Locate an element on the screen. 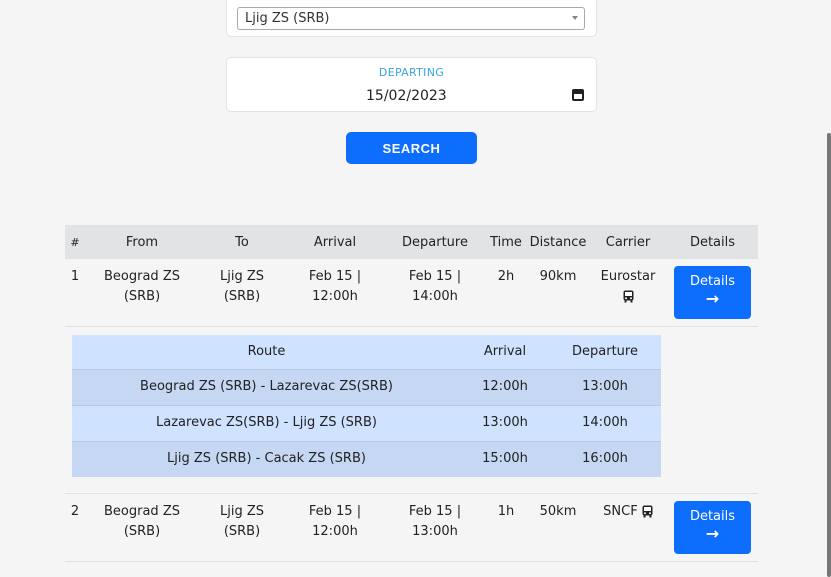 Image resolution: width=831 pixels, height=577 pixels. carrier-name: Eurostar is located at coordinates (628, 276).